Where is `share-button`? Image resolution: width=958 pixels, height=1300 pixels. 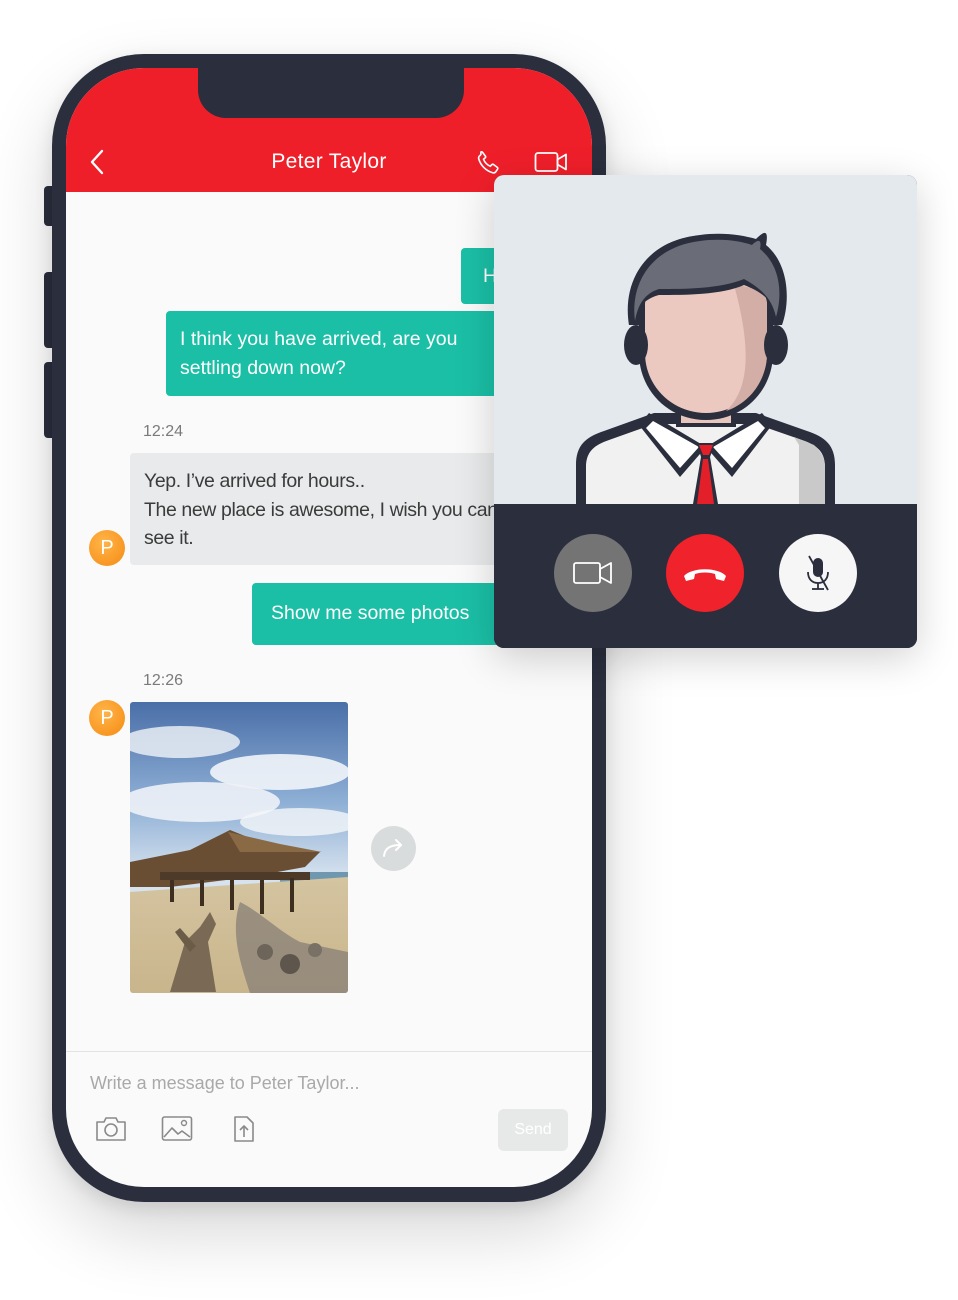 share-button is located at coordinates (393, 848).